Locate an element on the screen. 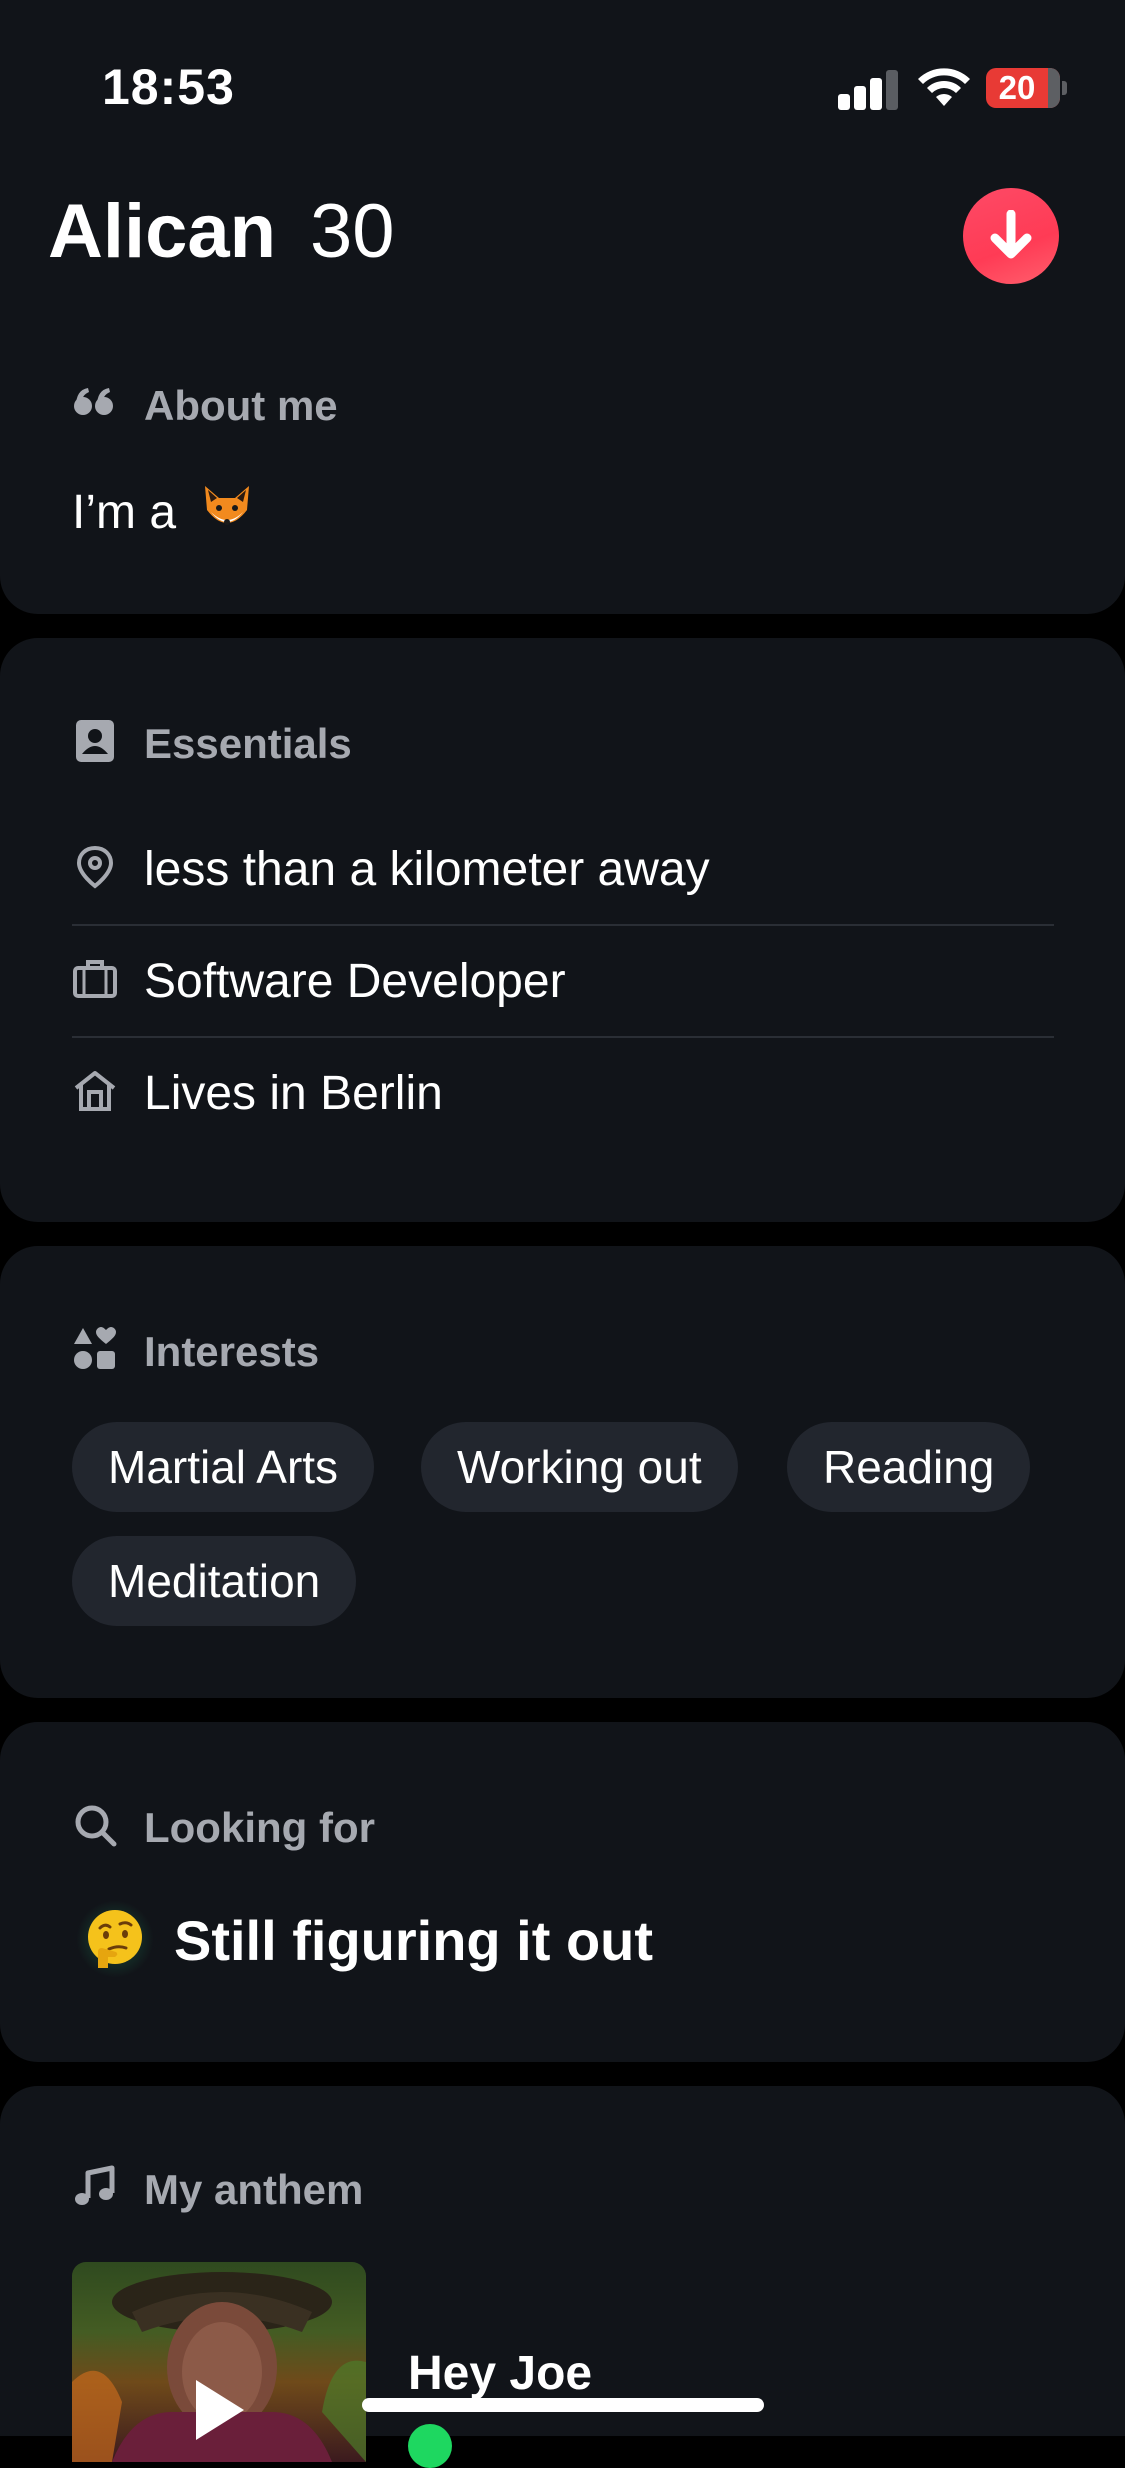 Image resolution: width=1125 pixels, height=2468 pixels. profile-header: Alican 30 is located at coordinates (562, 245).